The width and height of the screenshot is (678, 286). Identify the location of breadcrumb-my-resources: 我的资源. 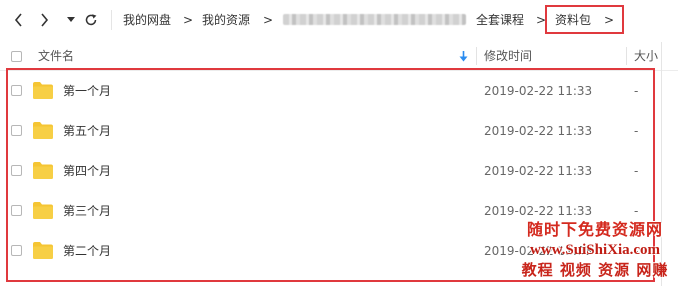
(226, 20).